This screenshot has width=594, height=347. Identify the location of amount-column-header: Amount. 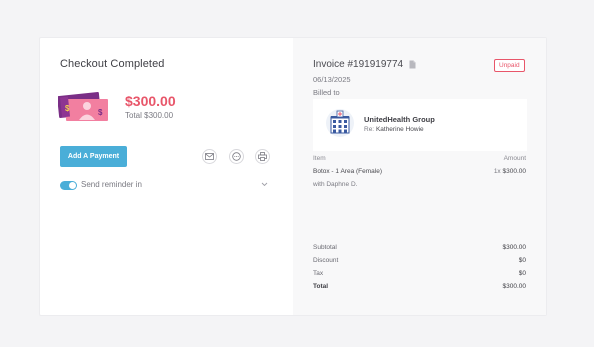
(514, 158).